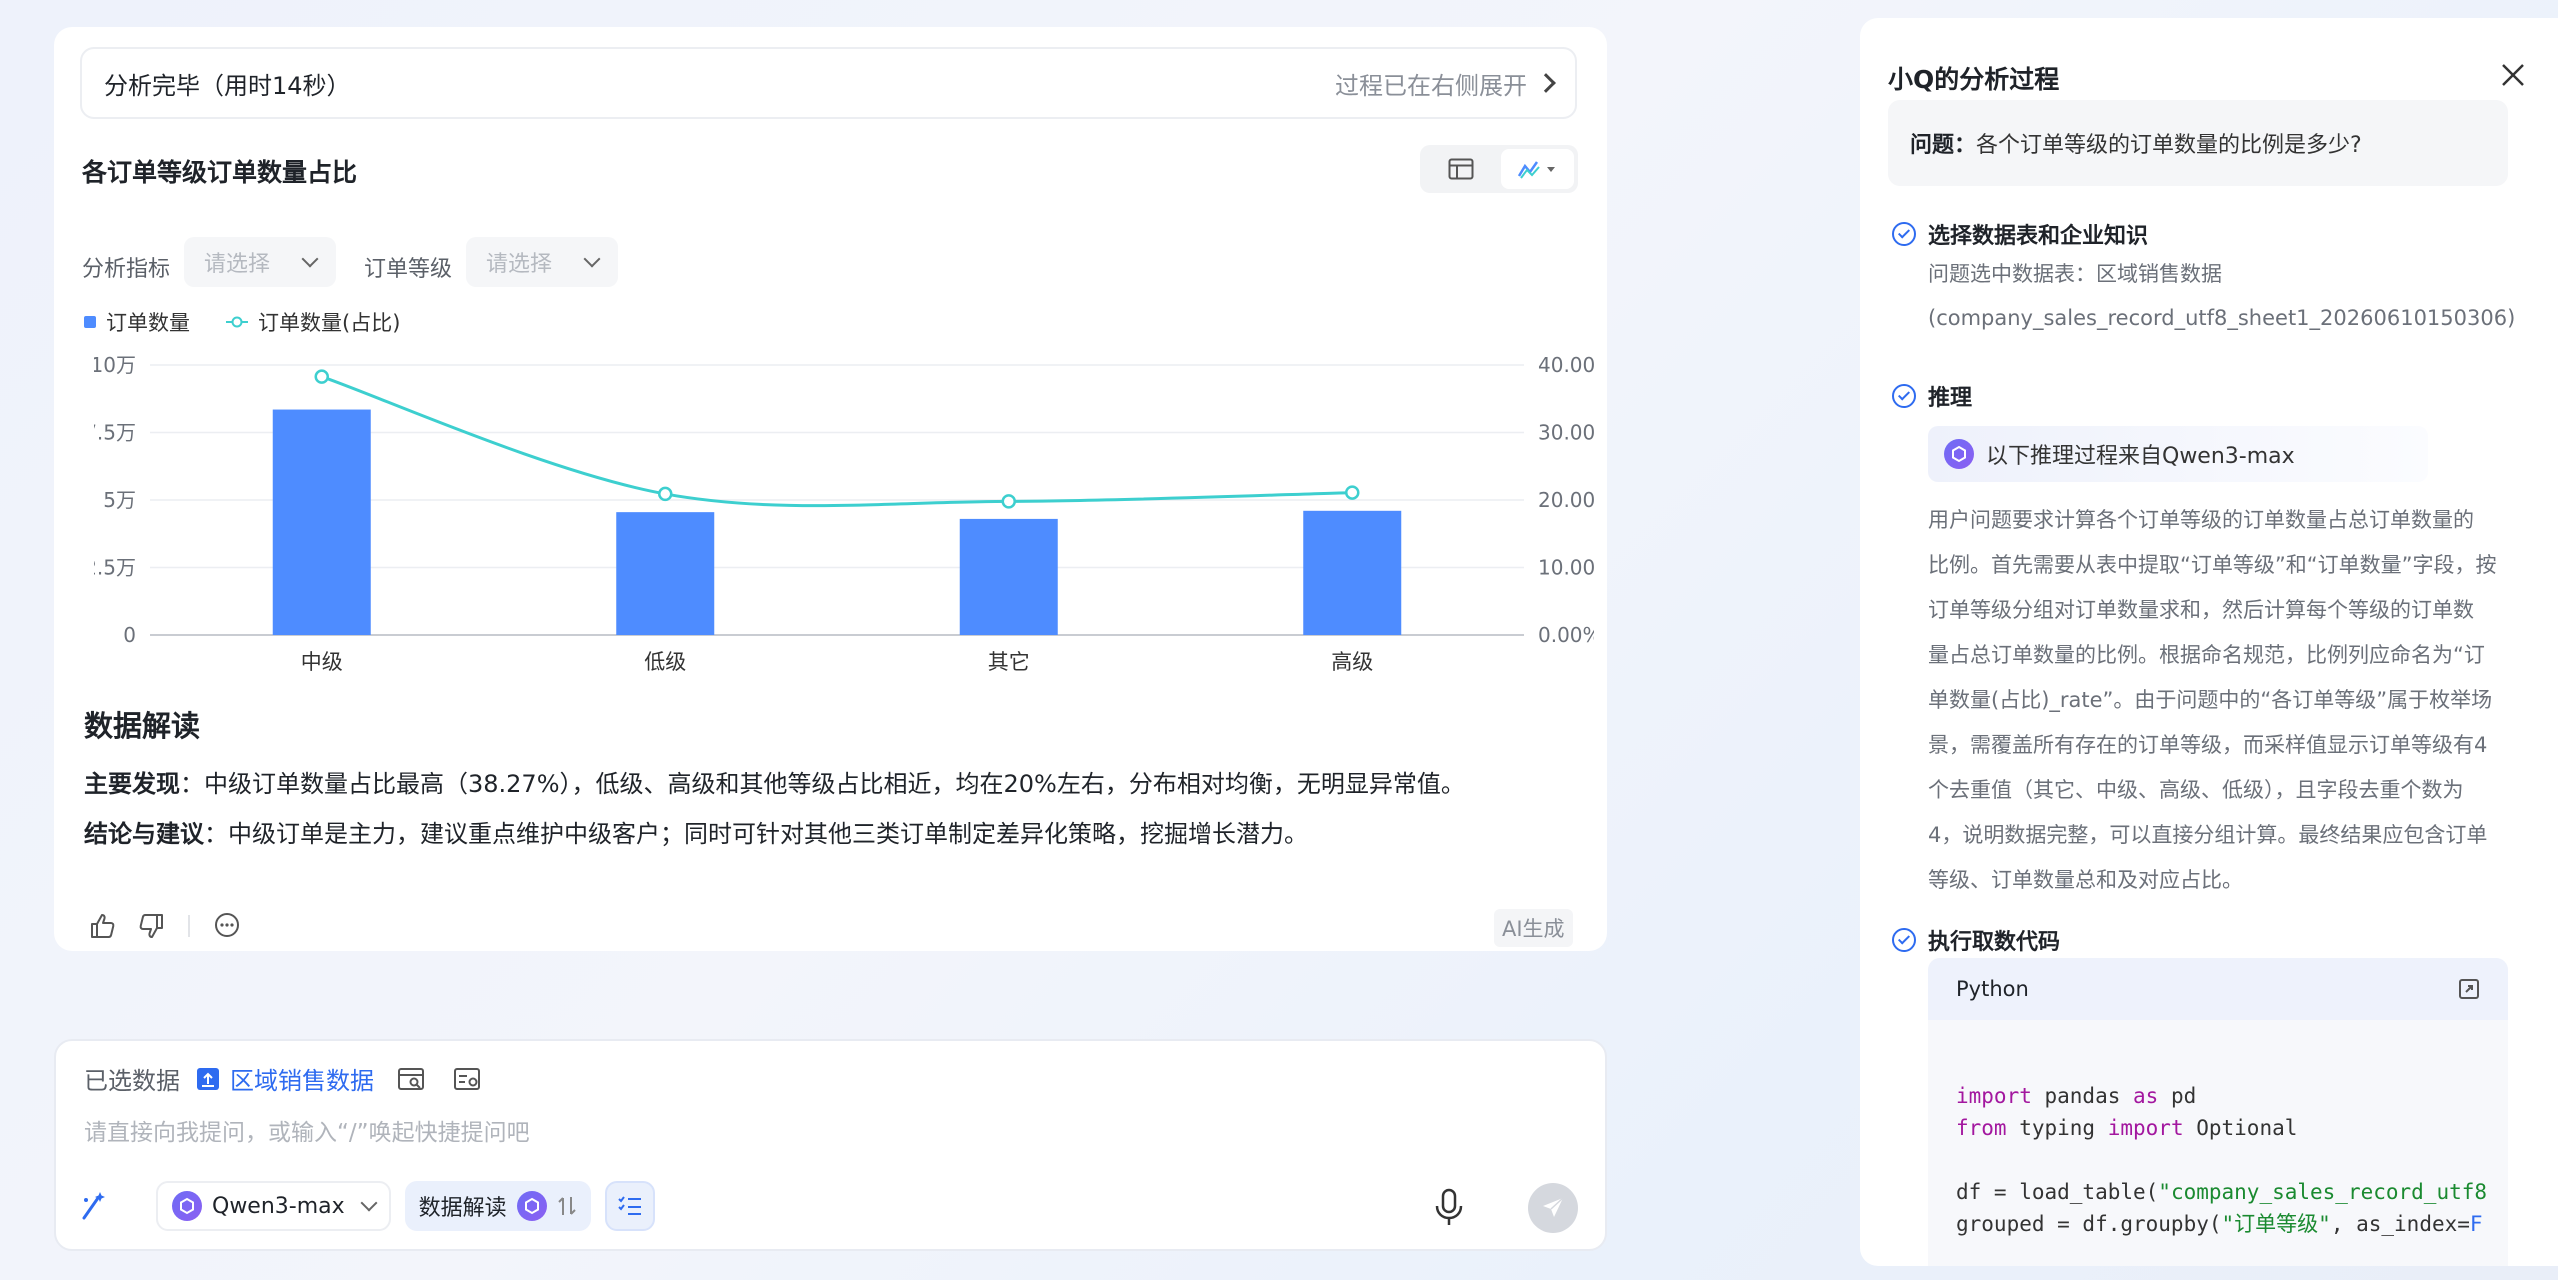 This screenshot has width=2558, height=1280. Describe the element at coordinates (2075, 274) in the screenshot. I see `selected-table-line: 问题选中数据表：区域销售数据` at that location.